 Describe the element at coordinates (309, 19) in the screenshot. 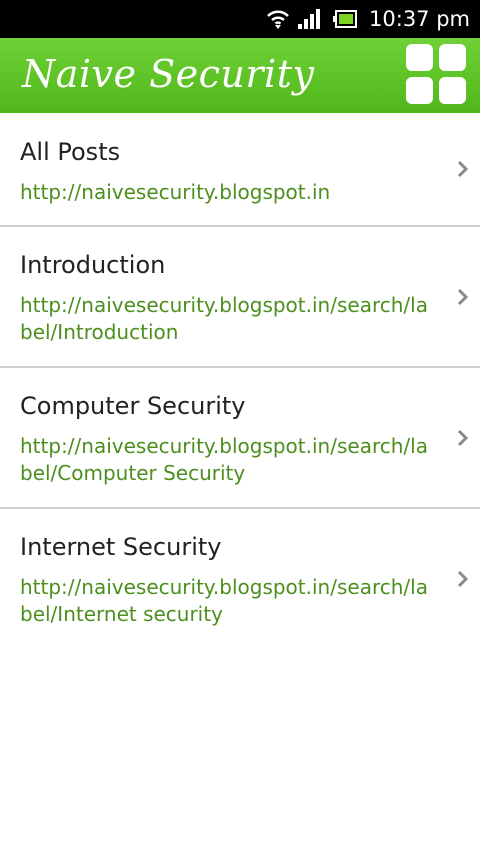

I see `signal-icon` at that location.